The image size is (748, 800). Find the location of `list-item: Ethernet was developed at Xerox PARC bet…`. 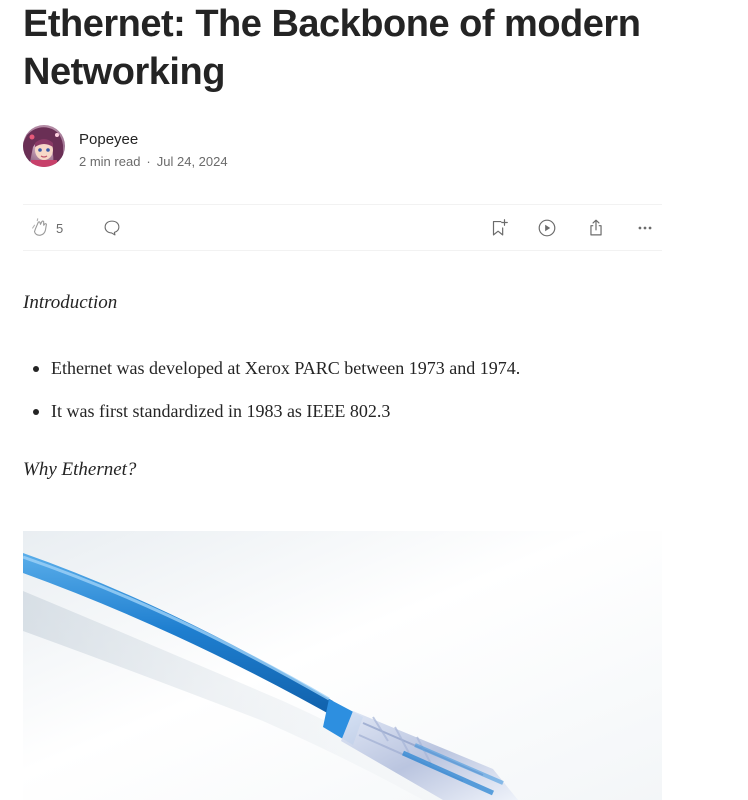

list-item: Ethernet was developed at Xerox PARC bet… is located at coordinates (342, 368).